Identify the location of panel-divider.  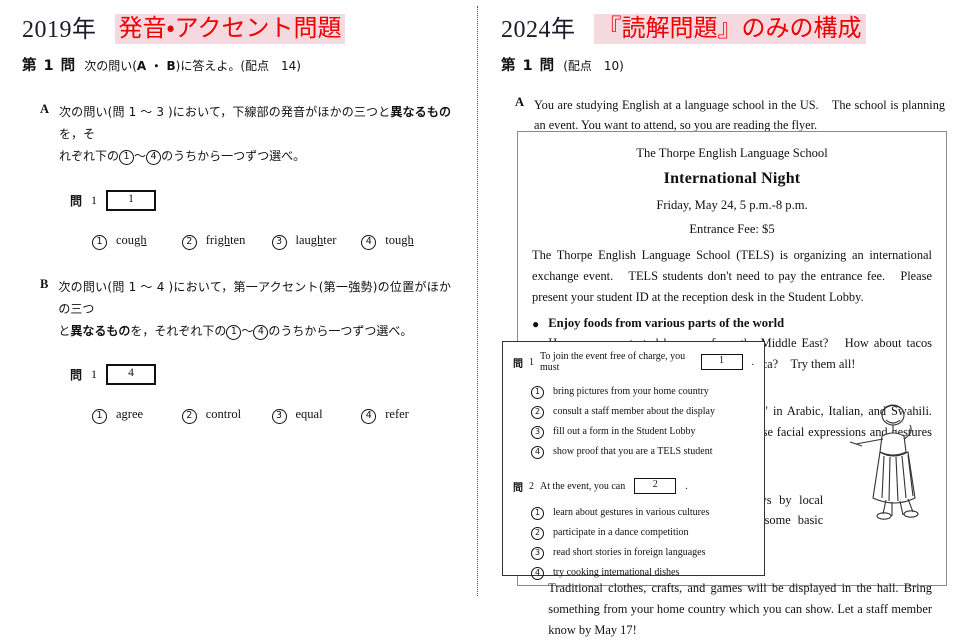
(477, 301).